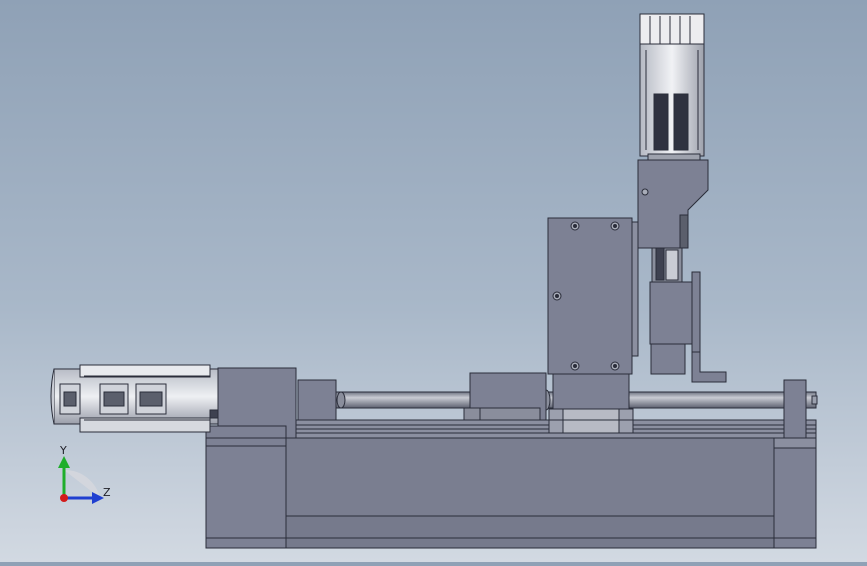  Describe the element at coordinates (591, 403) in the screenshot. I see `carriage` at that location.